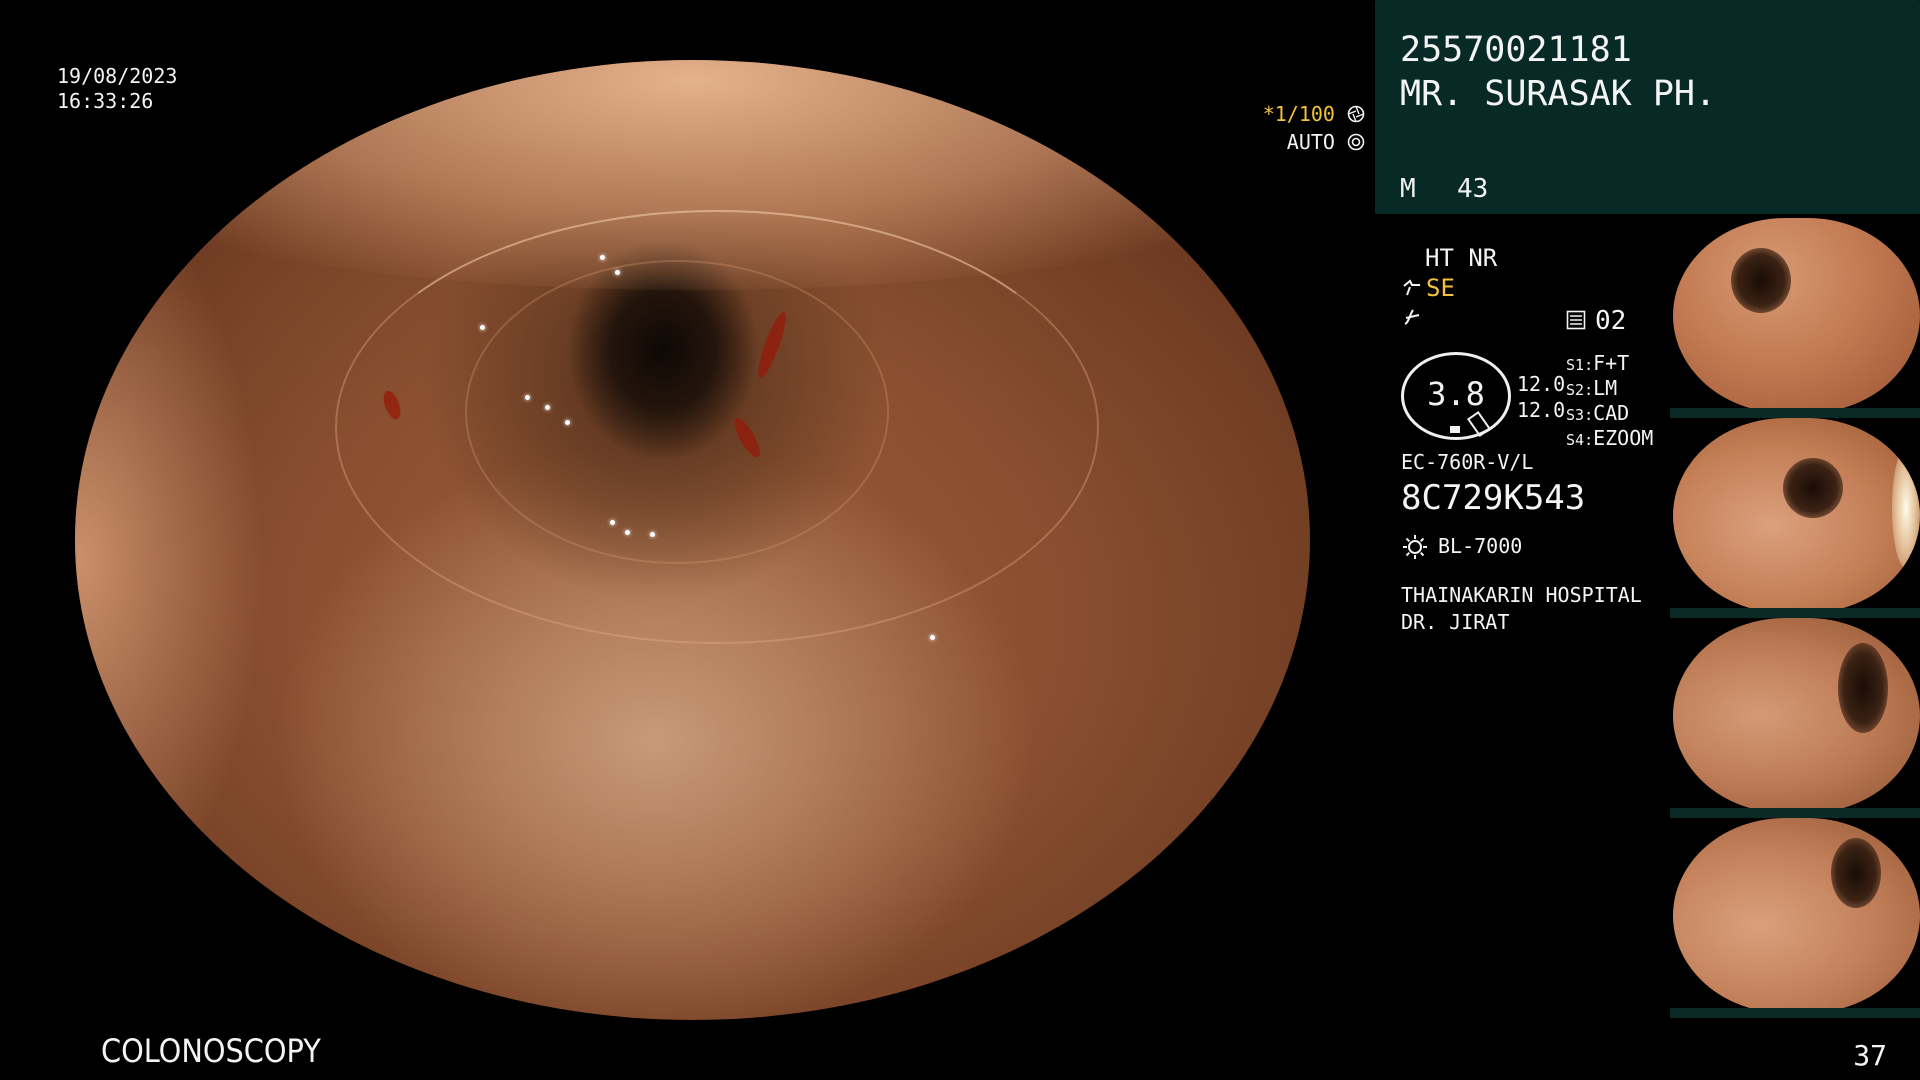  I want to click on shutter-icon, so click(1356, 114).